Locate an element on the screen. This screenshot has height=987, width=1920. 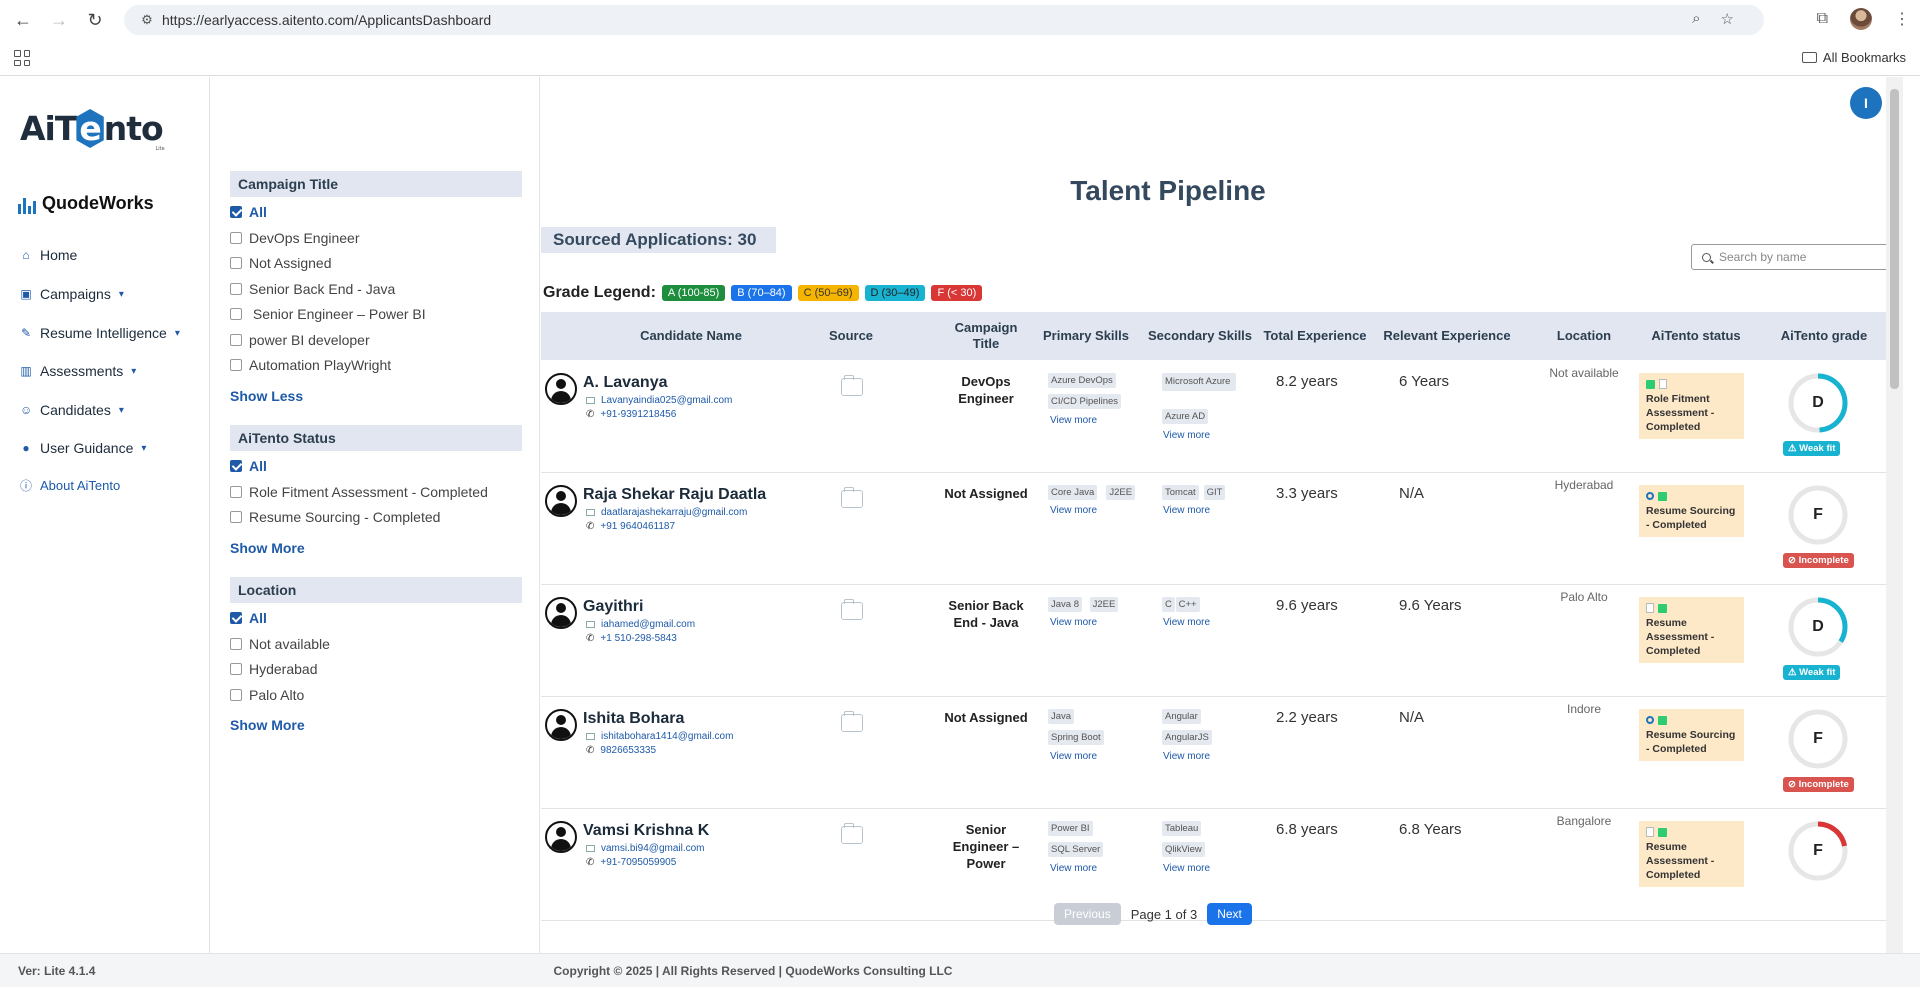
filter-status-all: All is located at coordinates (248, 466).